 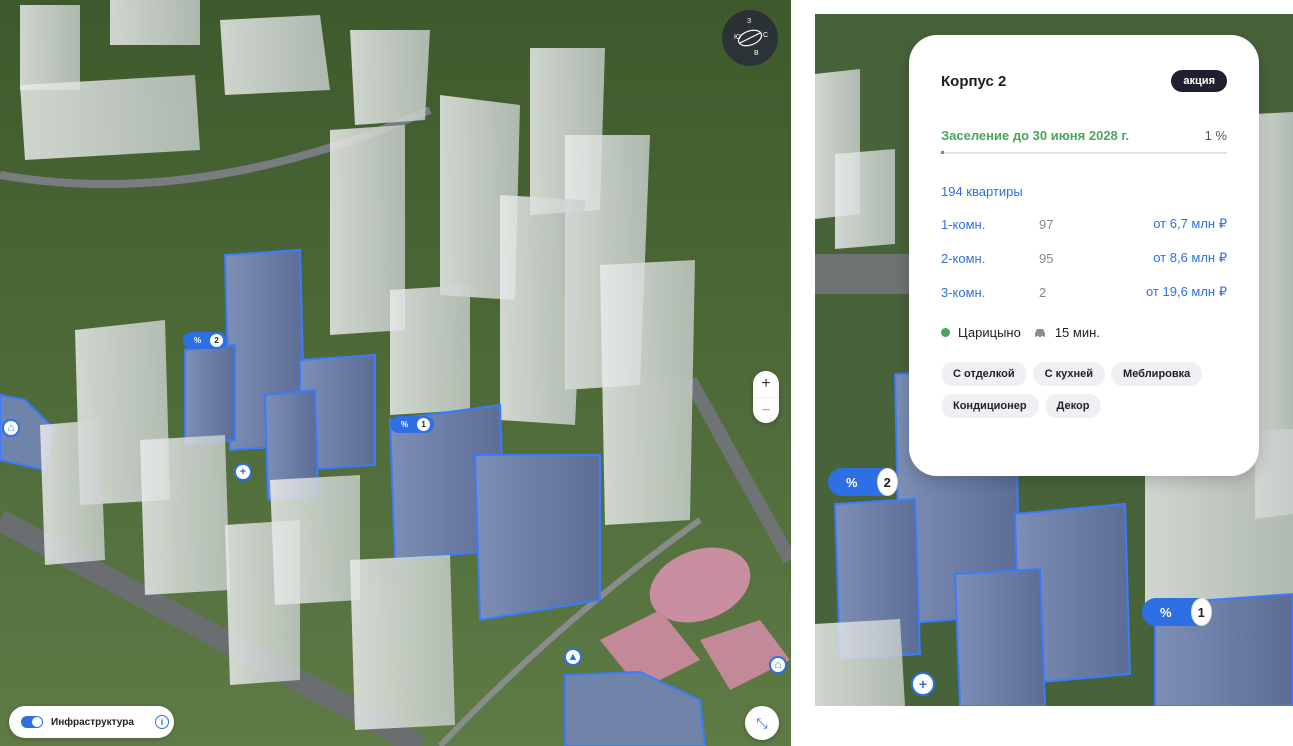 I want to click on infrastructure-label: Инфраструктура, so click(x=92, y=722).